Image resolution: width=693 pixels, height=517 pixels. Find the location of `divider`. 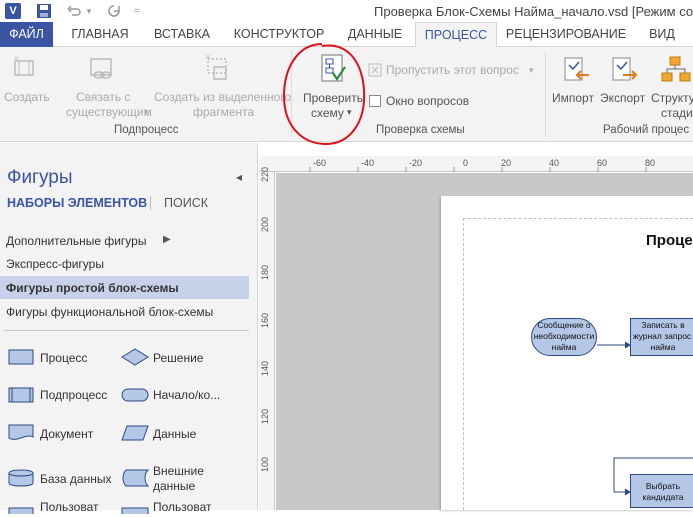

divider is located at coordinates (126, 330).